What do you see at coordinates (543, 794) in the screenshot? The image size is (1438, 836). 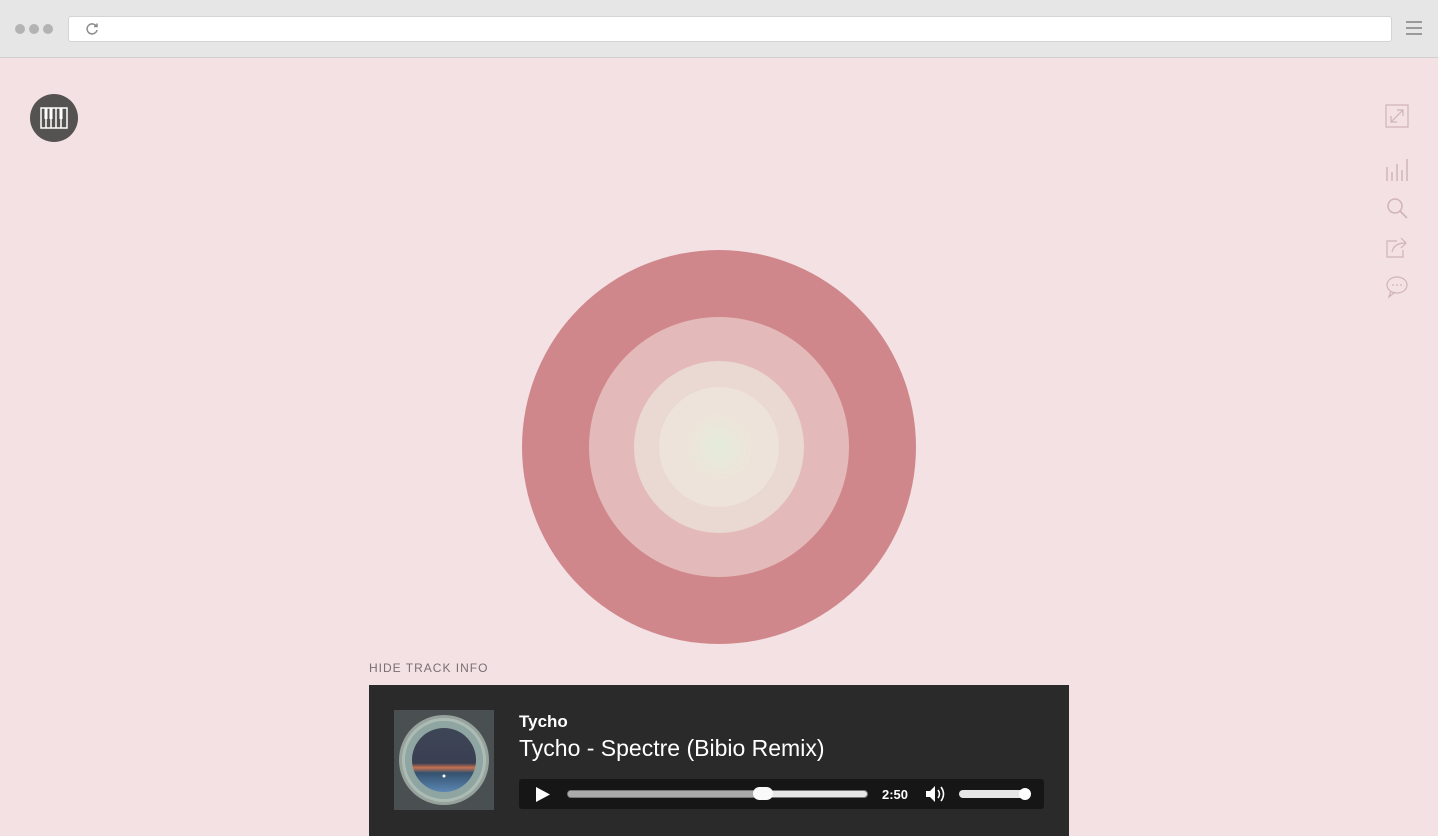 I see `play-icon` at bounding box center [543, 794].